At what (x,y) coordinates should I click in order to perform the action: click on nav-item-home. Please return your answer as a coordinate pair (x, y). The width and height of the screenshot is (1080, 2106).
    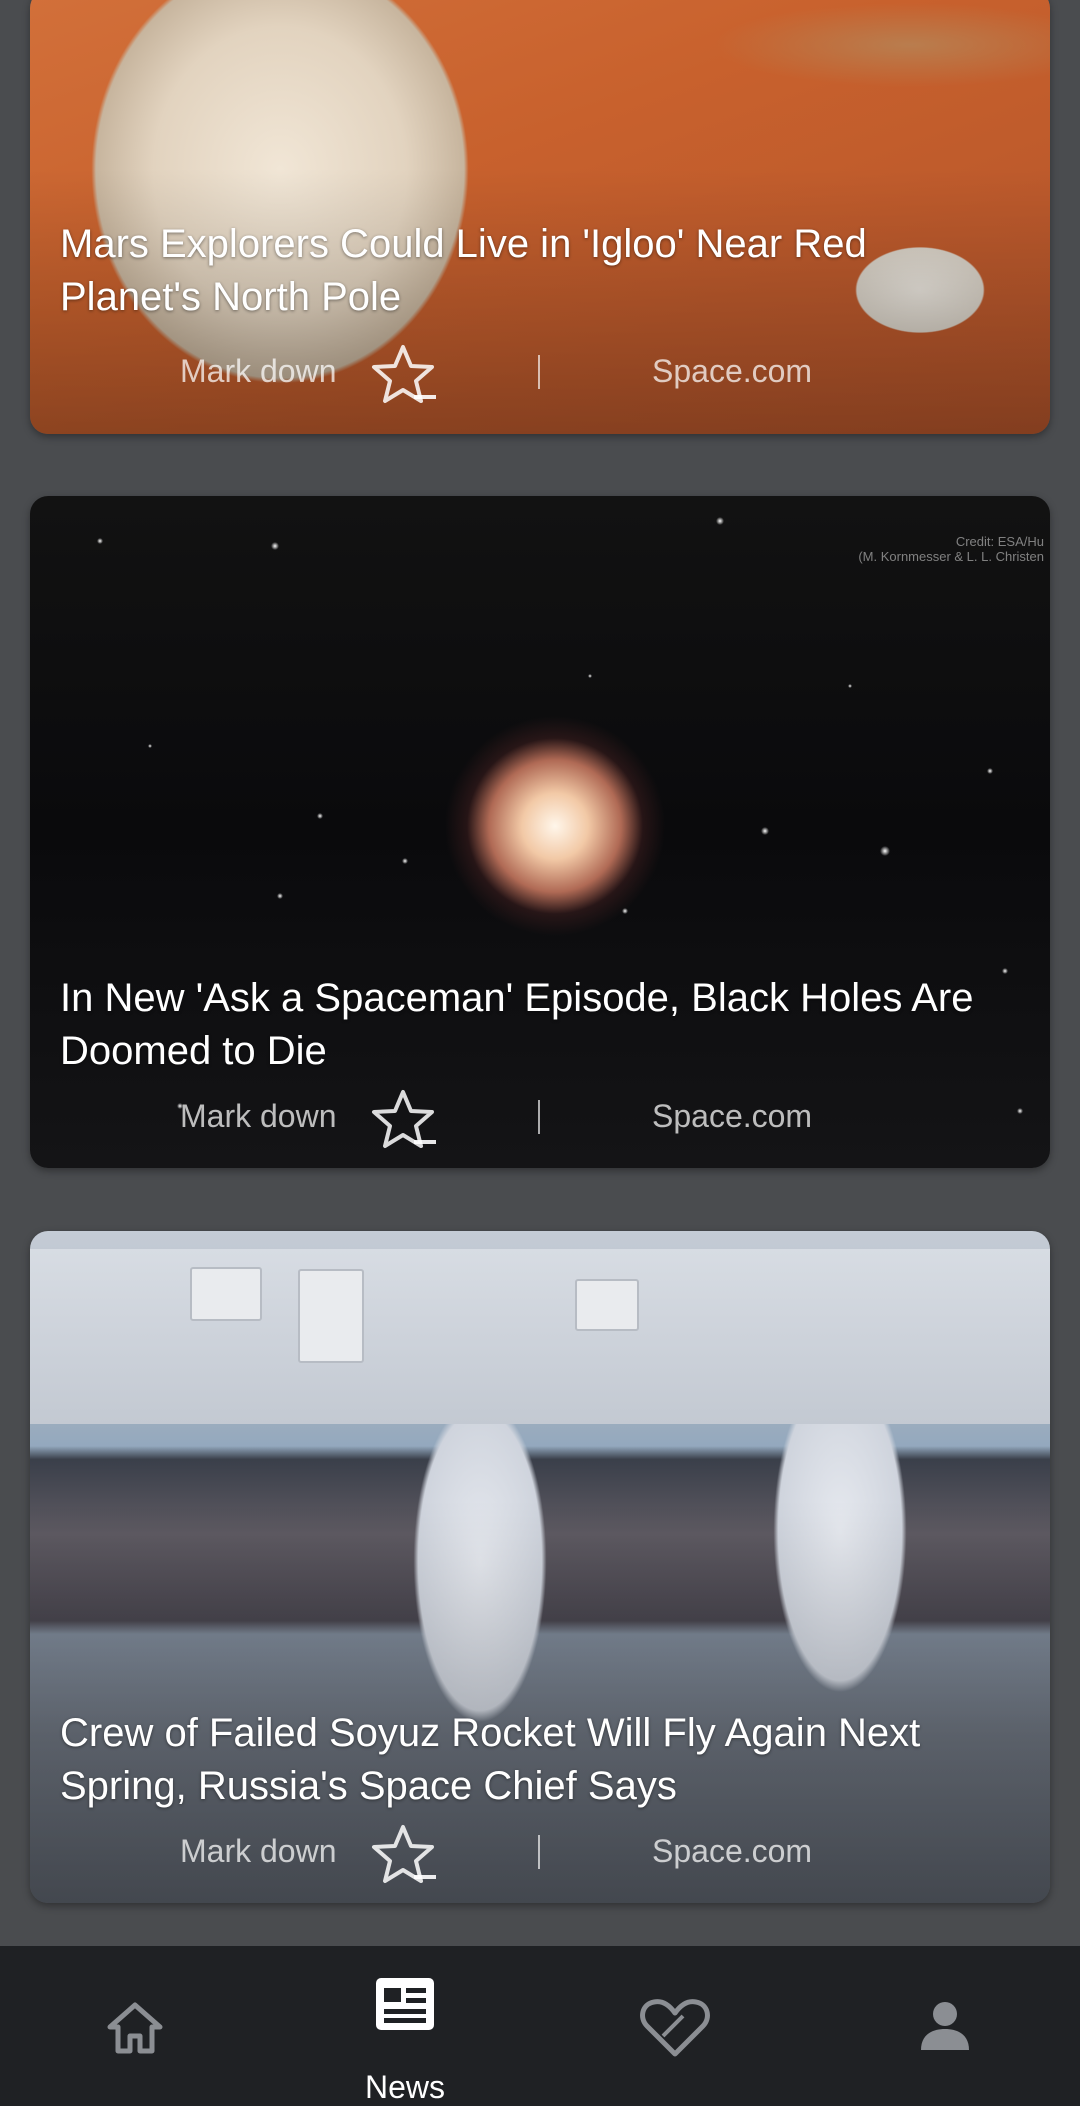
    Looking at the image, I should click on (135, 2026).